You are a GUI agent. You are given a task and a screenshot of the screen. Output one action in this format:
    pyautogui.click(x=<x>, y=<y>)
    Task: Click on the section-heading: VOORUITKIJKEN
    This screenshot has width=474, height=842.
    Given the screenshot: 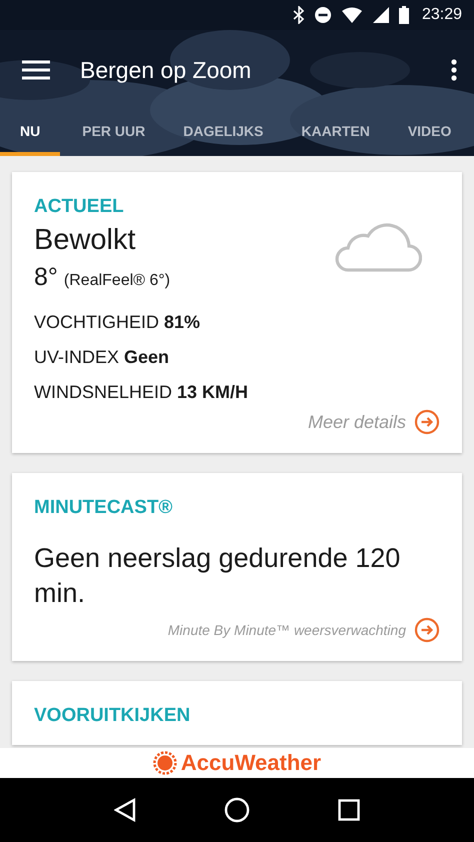 What is the action you would take?
    pyautogui.click(x=113, y=716)
    